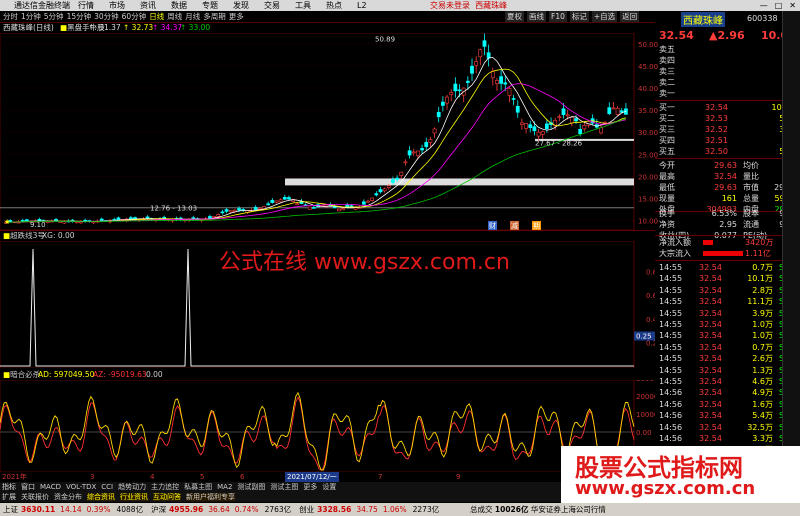 The image size is (800, 516). Describe the element at coordinates (217, 5) in the screenshot. I see `menu-item-topics: 专题` at that location.